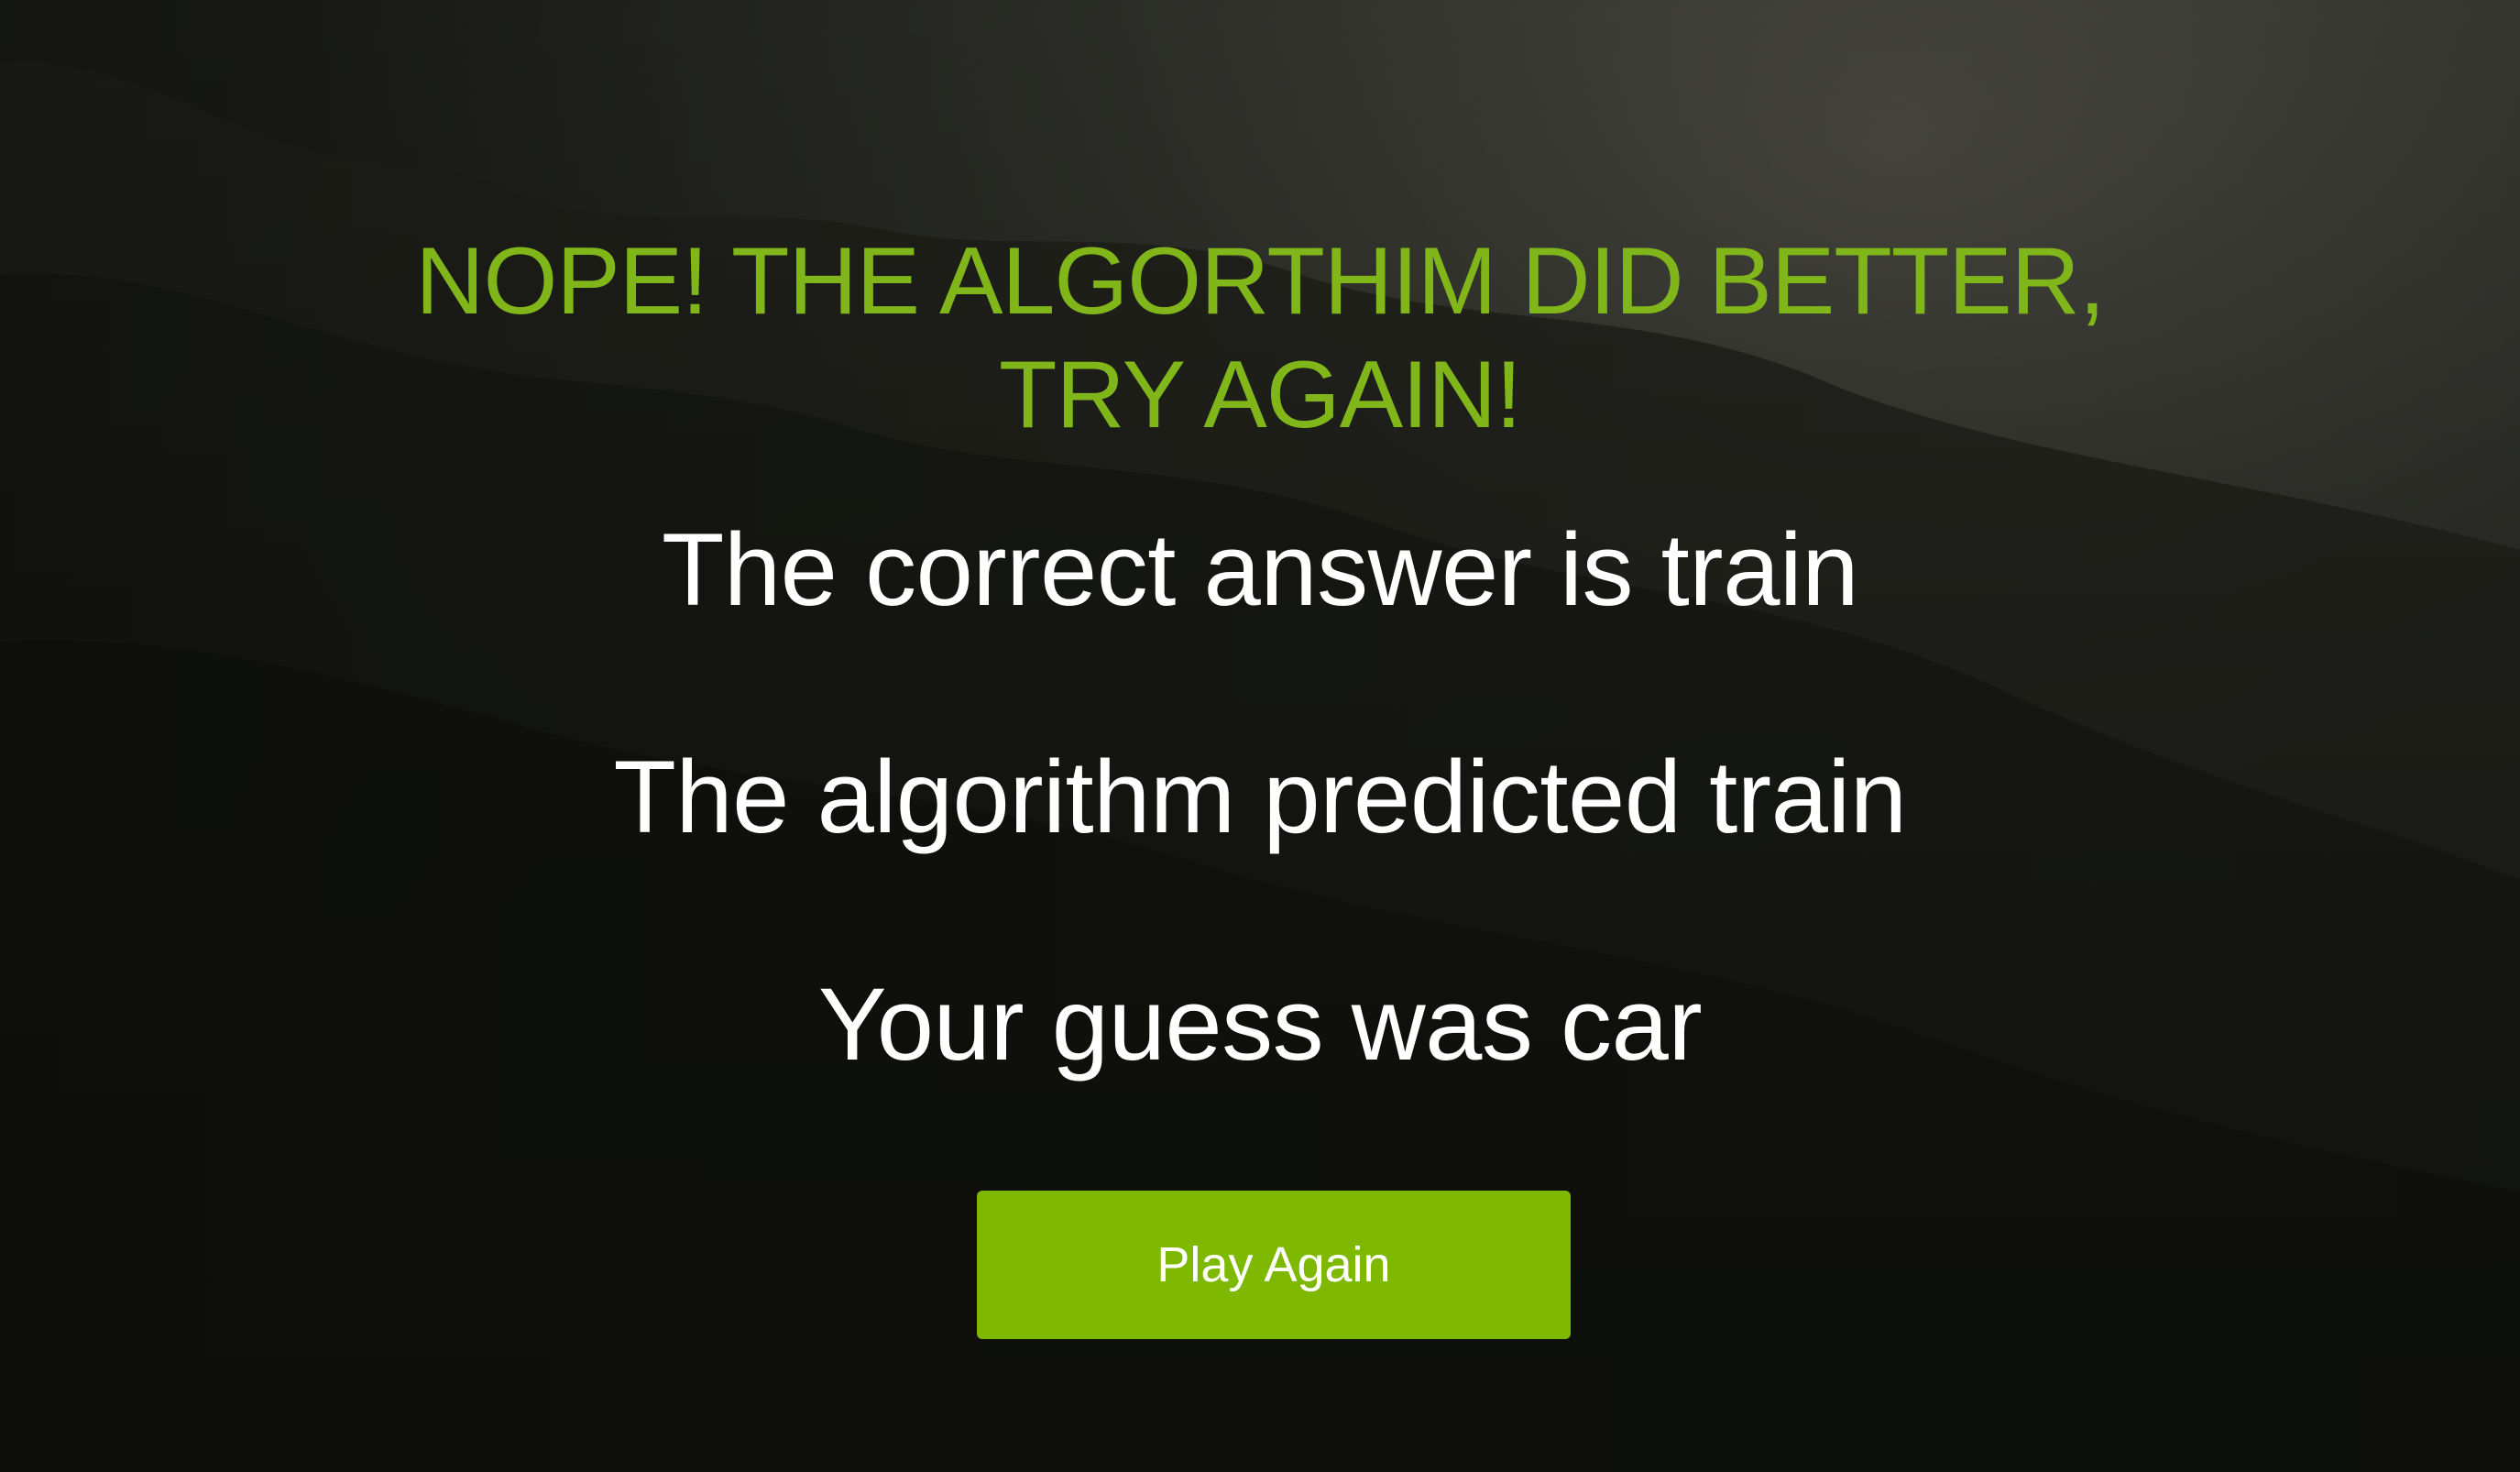 The width and height of the screenshot is (2520, 1472). I want to click on user-guess-text: Your guess was car, so click(1260, 1024).